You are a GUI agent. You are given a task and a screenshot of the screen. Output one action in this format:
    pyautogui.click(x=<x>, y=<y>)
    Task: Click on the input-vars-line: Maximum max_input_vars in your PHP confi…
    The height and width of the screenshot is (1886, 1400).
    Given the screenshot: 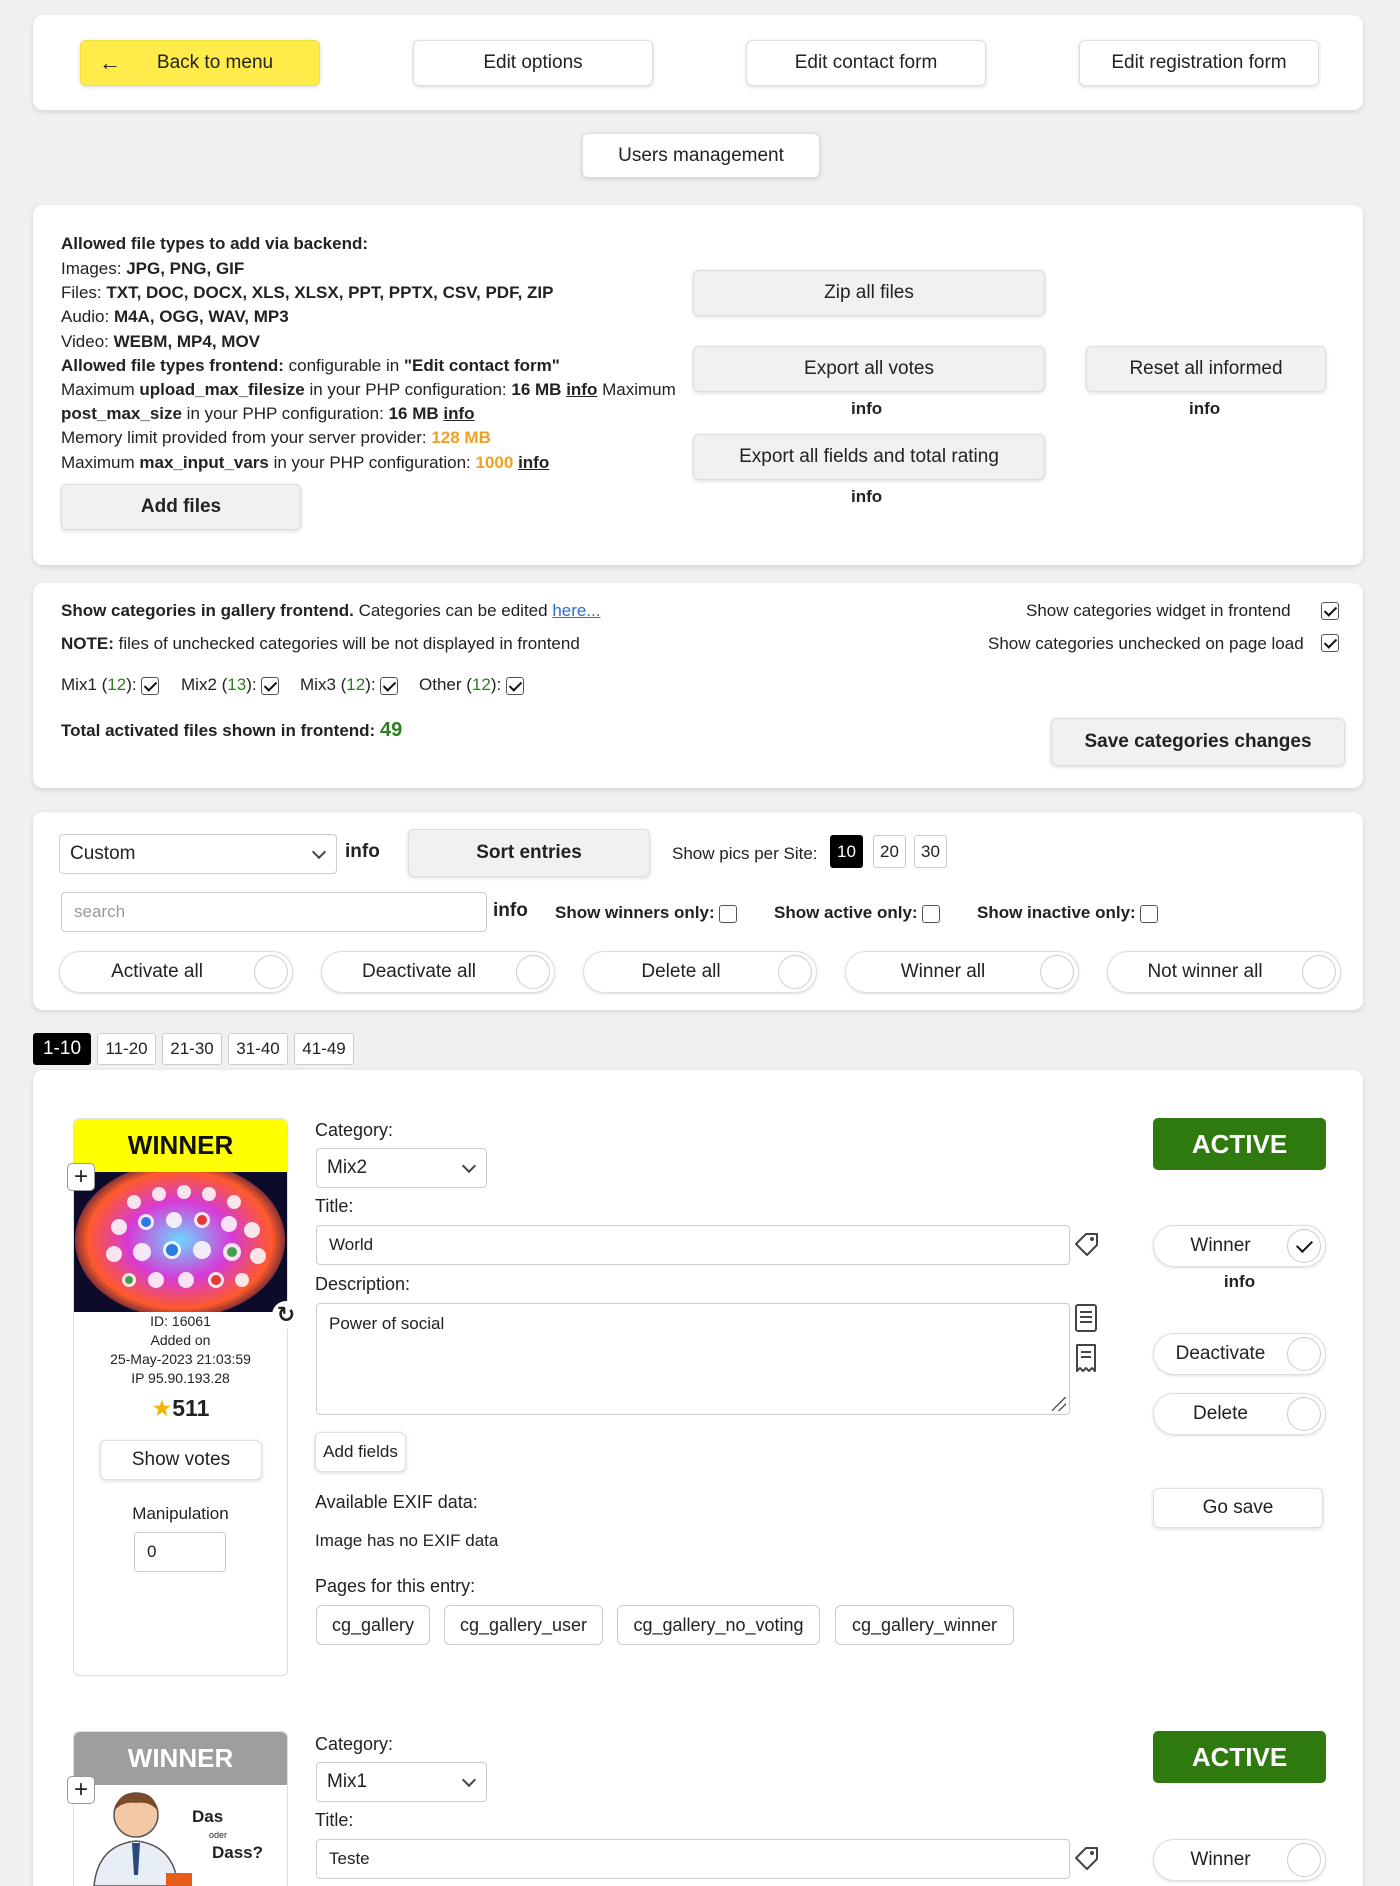 What is the action you would take?
    pyautogui.click(x=305, y=462)
    